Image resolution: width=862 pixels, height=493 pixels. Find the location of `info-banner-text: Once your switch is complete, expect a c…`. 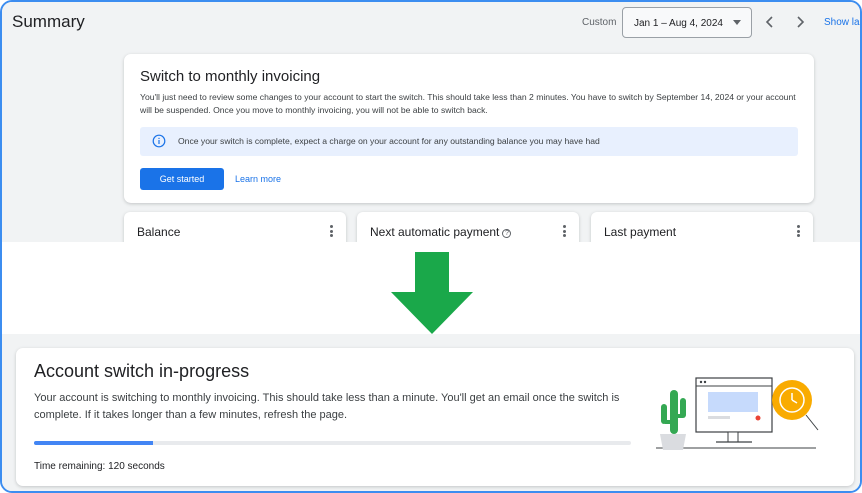

info-banner-text: Once your switch is complete, expect a c… is located at coordinates (389, 141).